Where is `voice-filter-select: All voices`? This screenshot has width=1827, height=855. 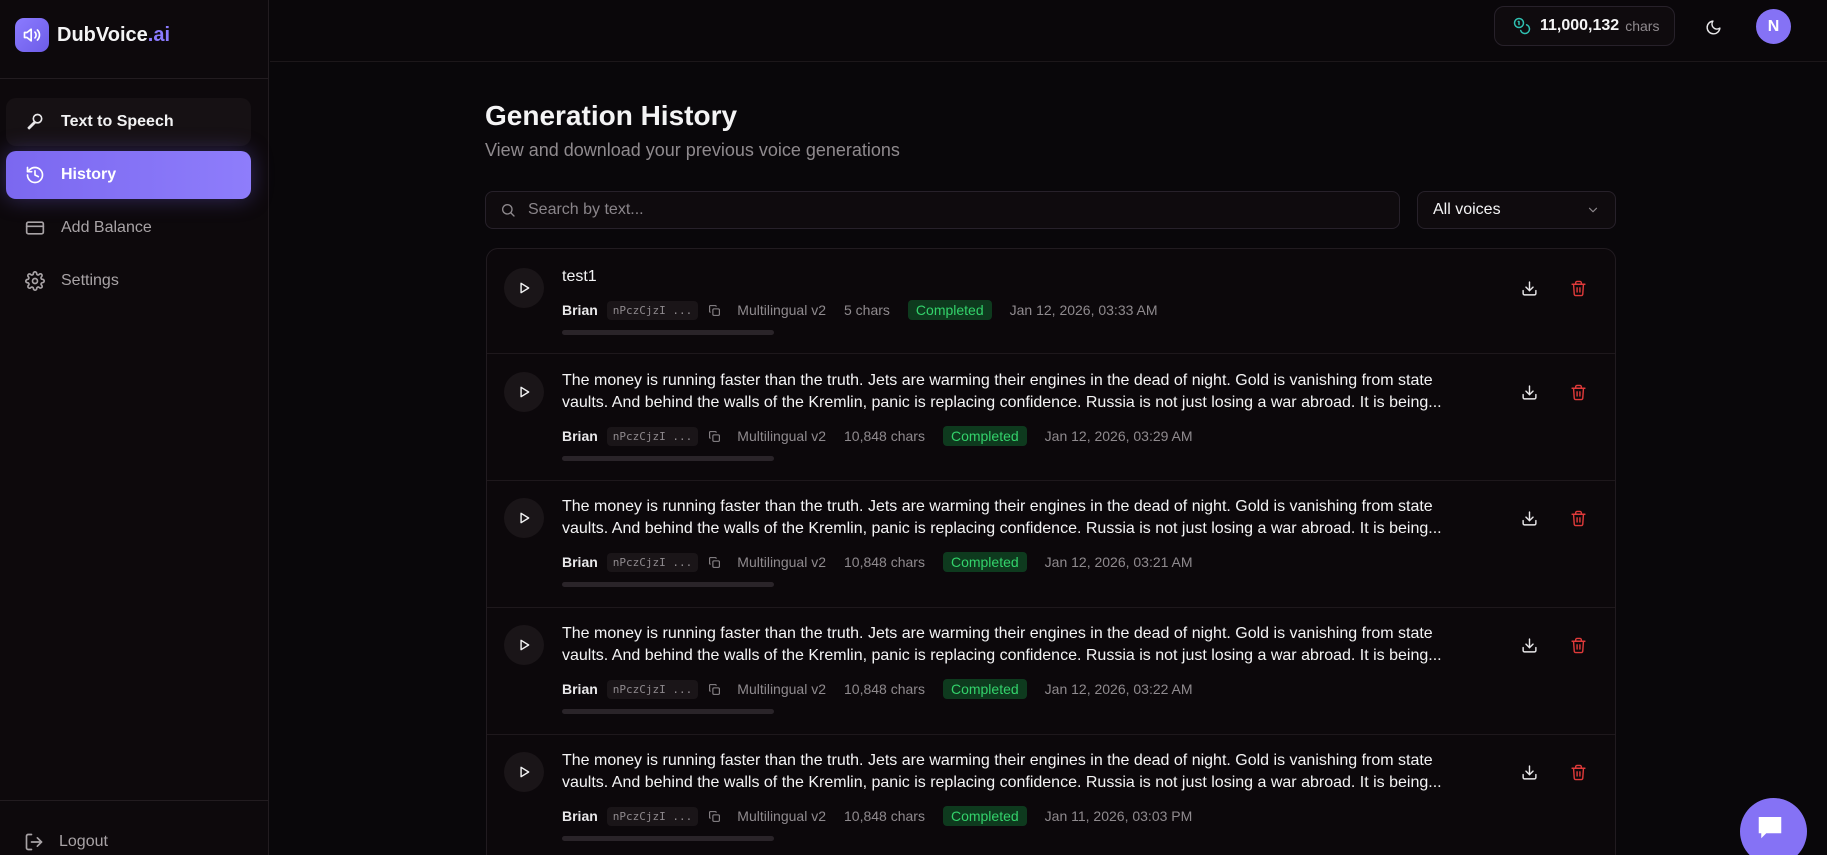
voice-filter-select: All voices is located at coordinates (1516, 210).